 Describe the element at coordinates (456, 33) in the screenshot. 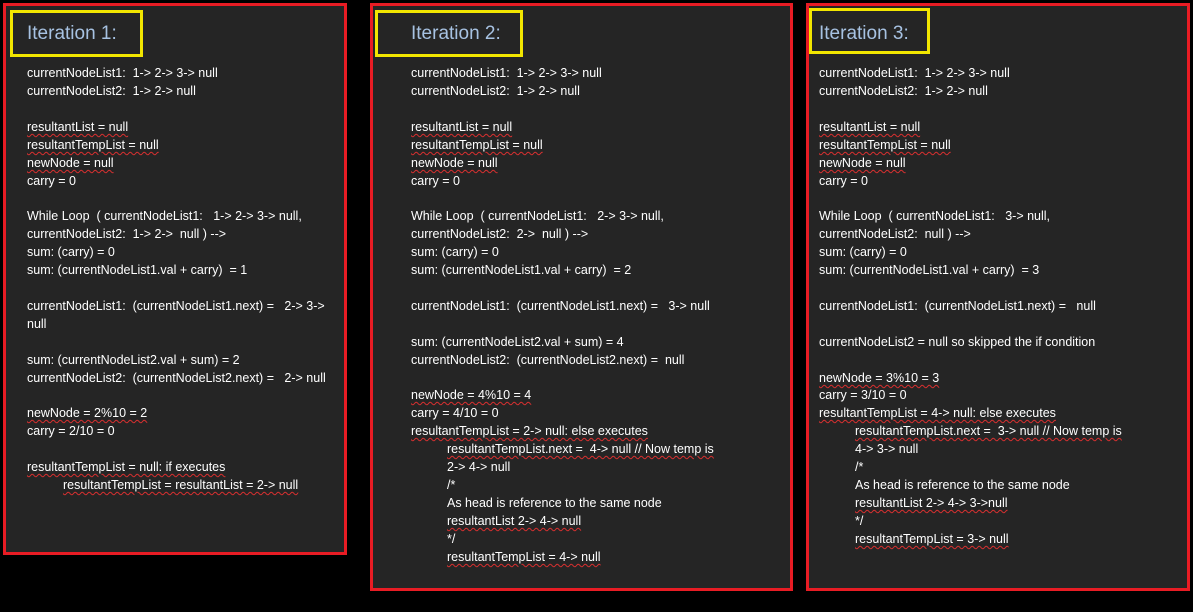

I see `iteration-2-title: Iteration 2:` at that location.